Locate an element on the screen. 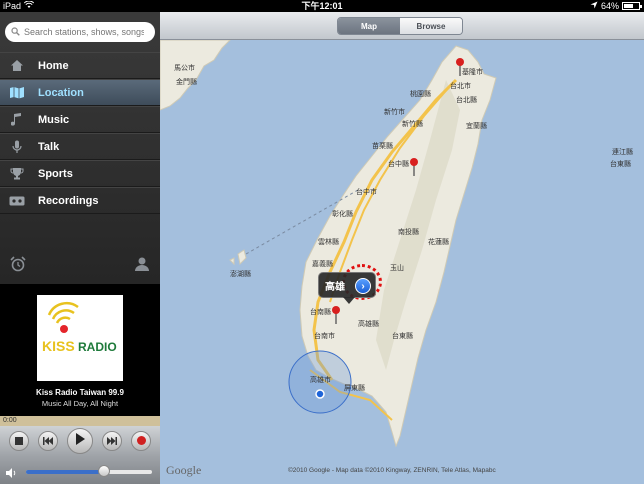 This screenshot has width=644, height=484. map-toolbar: Map Browse is located at coordinates (402, 26).